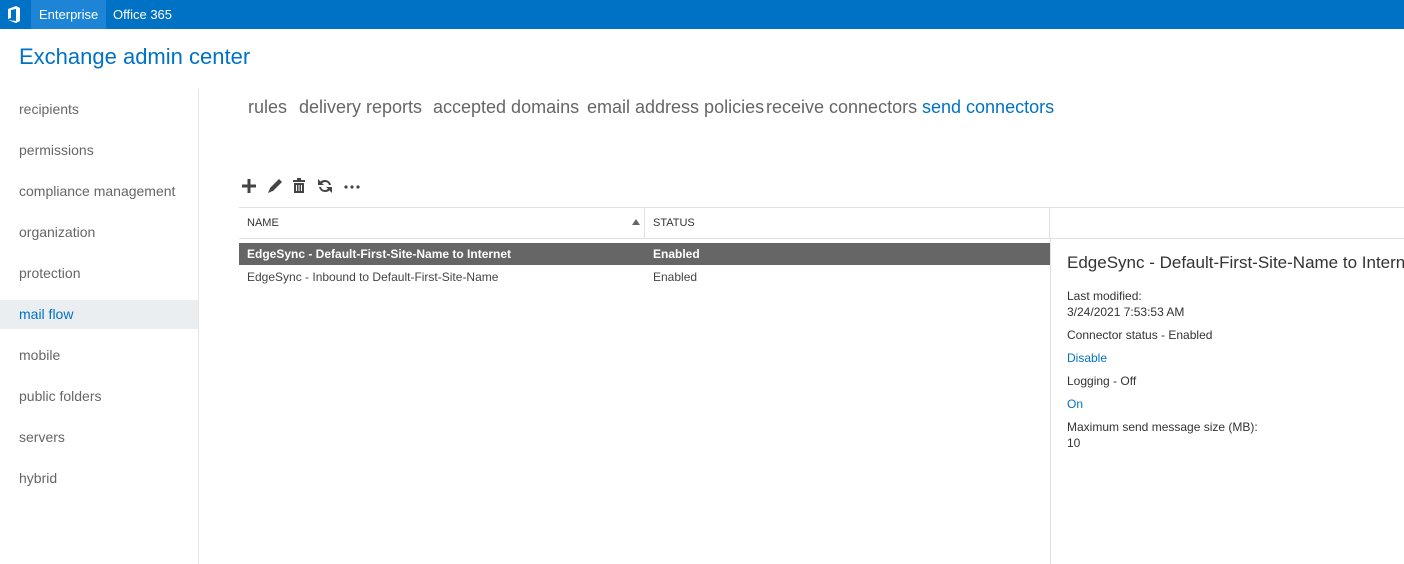 The image size is (1404, 564). What do you see at coordinates (38, 478) in the screenshot?
I see `nav-item-label: hybrid` at bounding box center [38, 478].